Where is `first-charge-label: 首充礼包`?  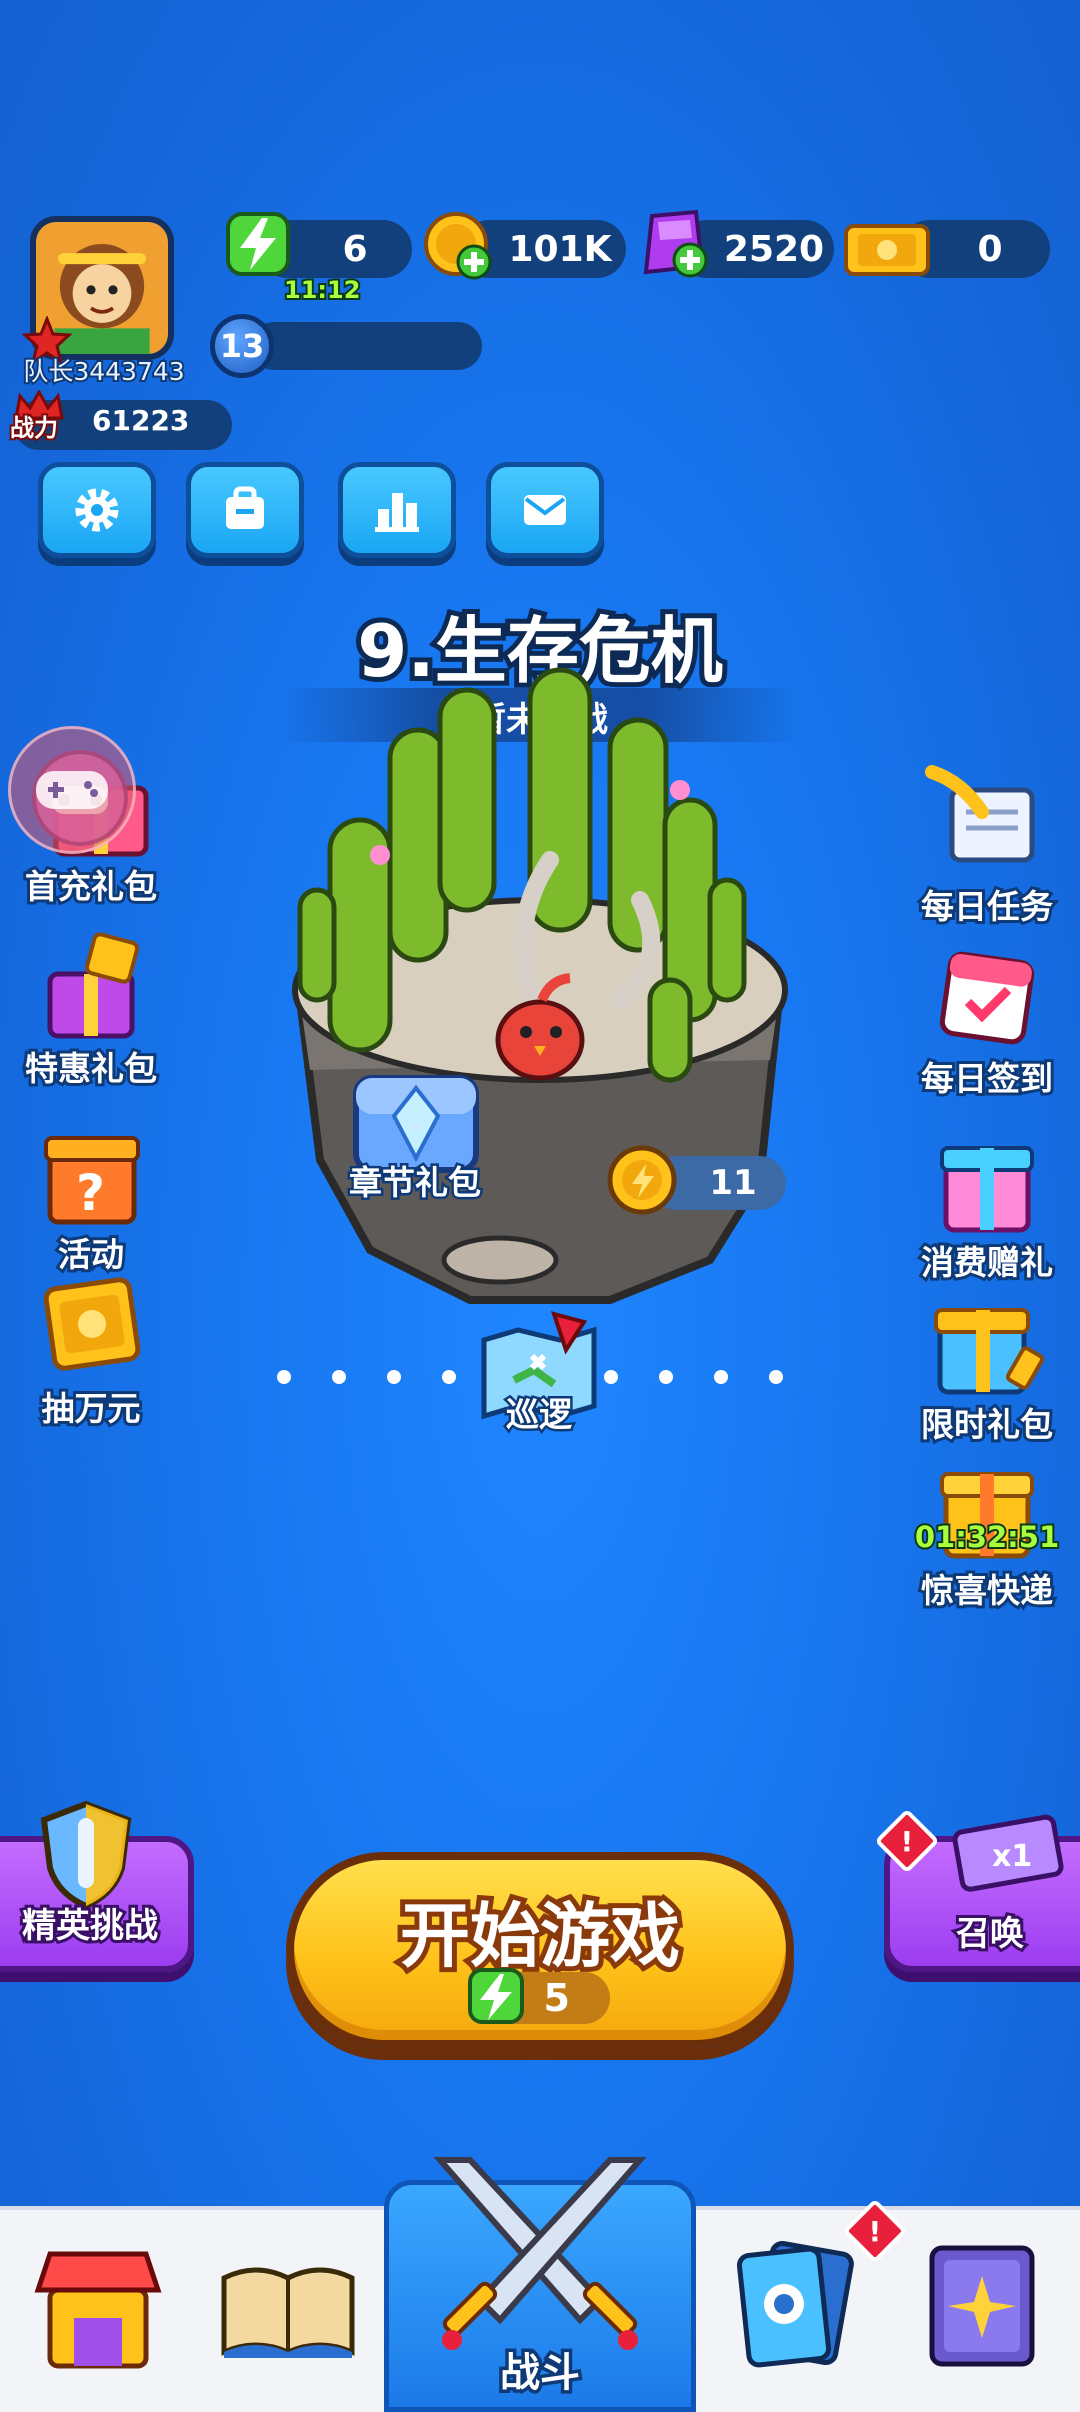 first-charge-label: 首充礼包 is located at coordinates (91, 886).